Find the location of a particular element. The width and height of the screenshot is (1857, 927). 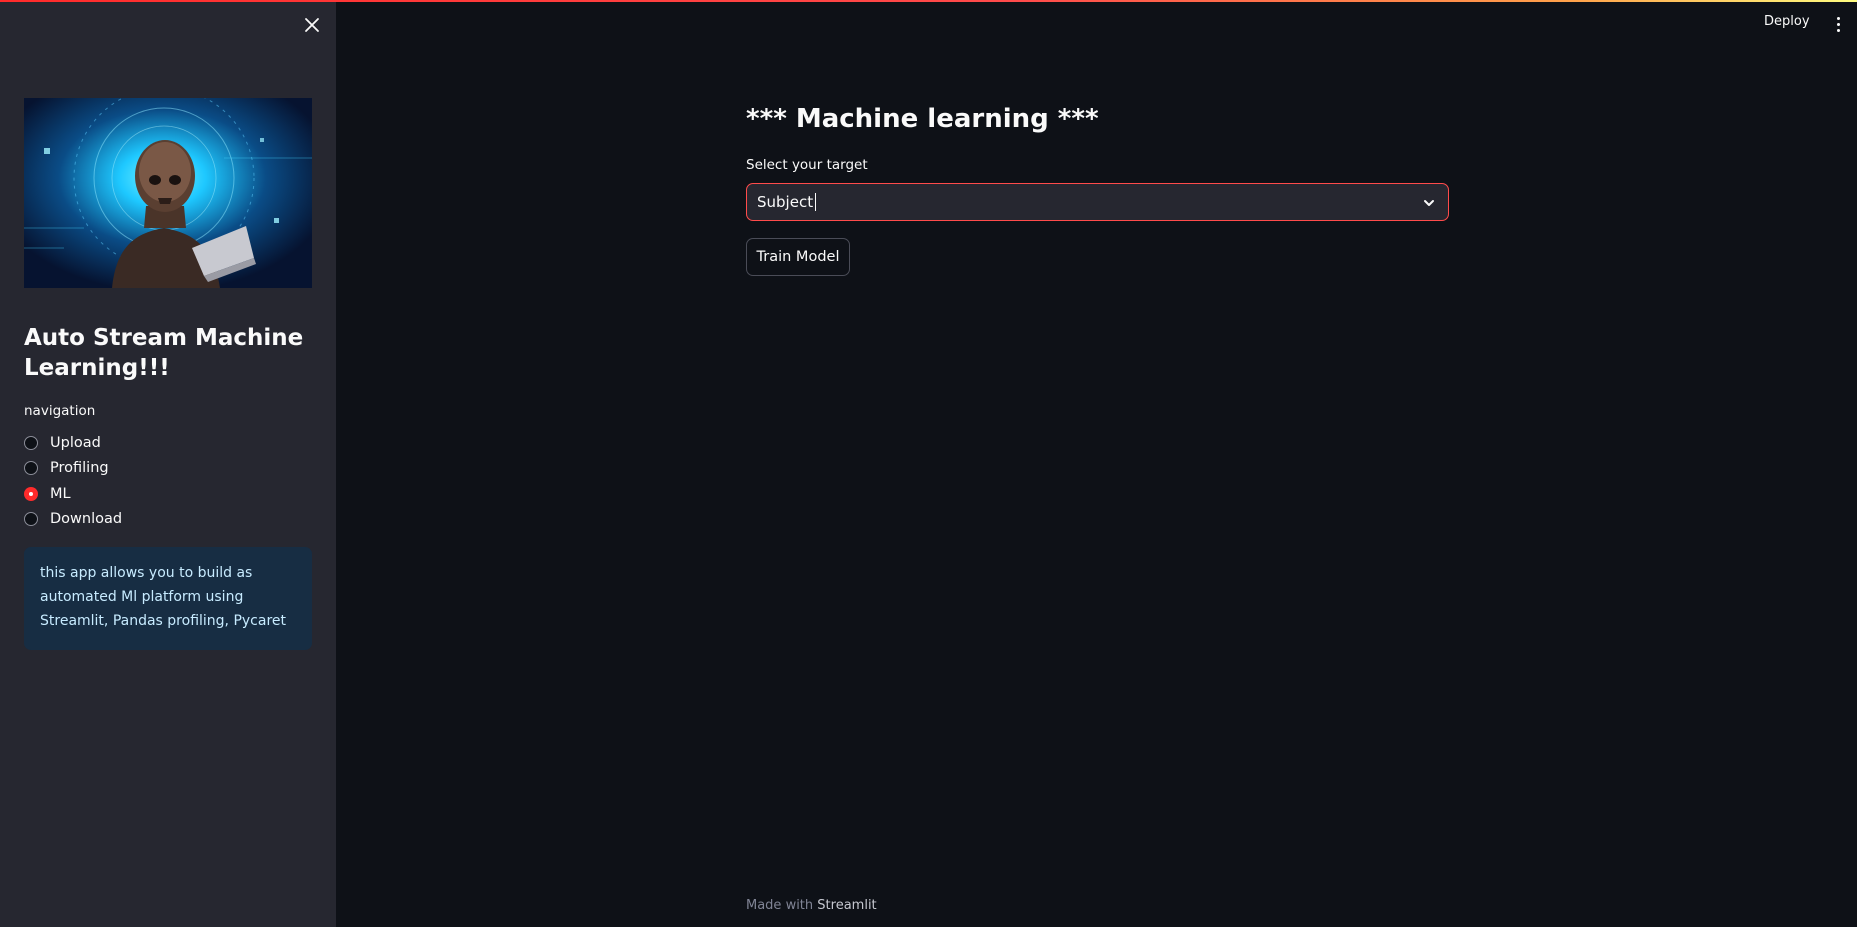

radio-label: Upload is located at coordinates (75, 442).